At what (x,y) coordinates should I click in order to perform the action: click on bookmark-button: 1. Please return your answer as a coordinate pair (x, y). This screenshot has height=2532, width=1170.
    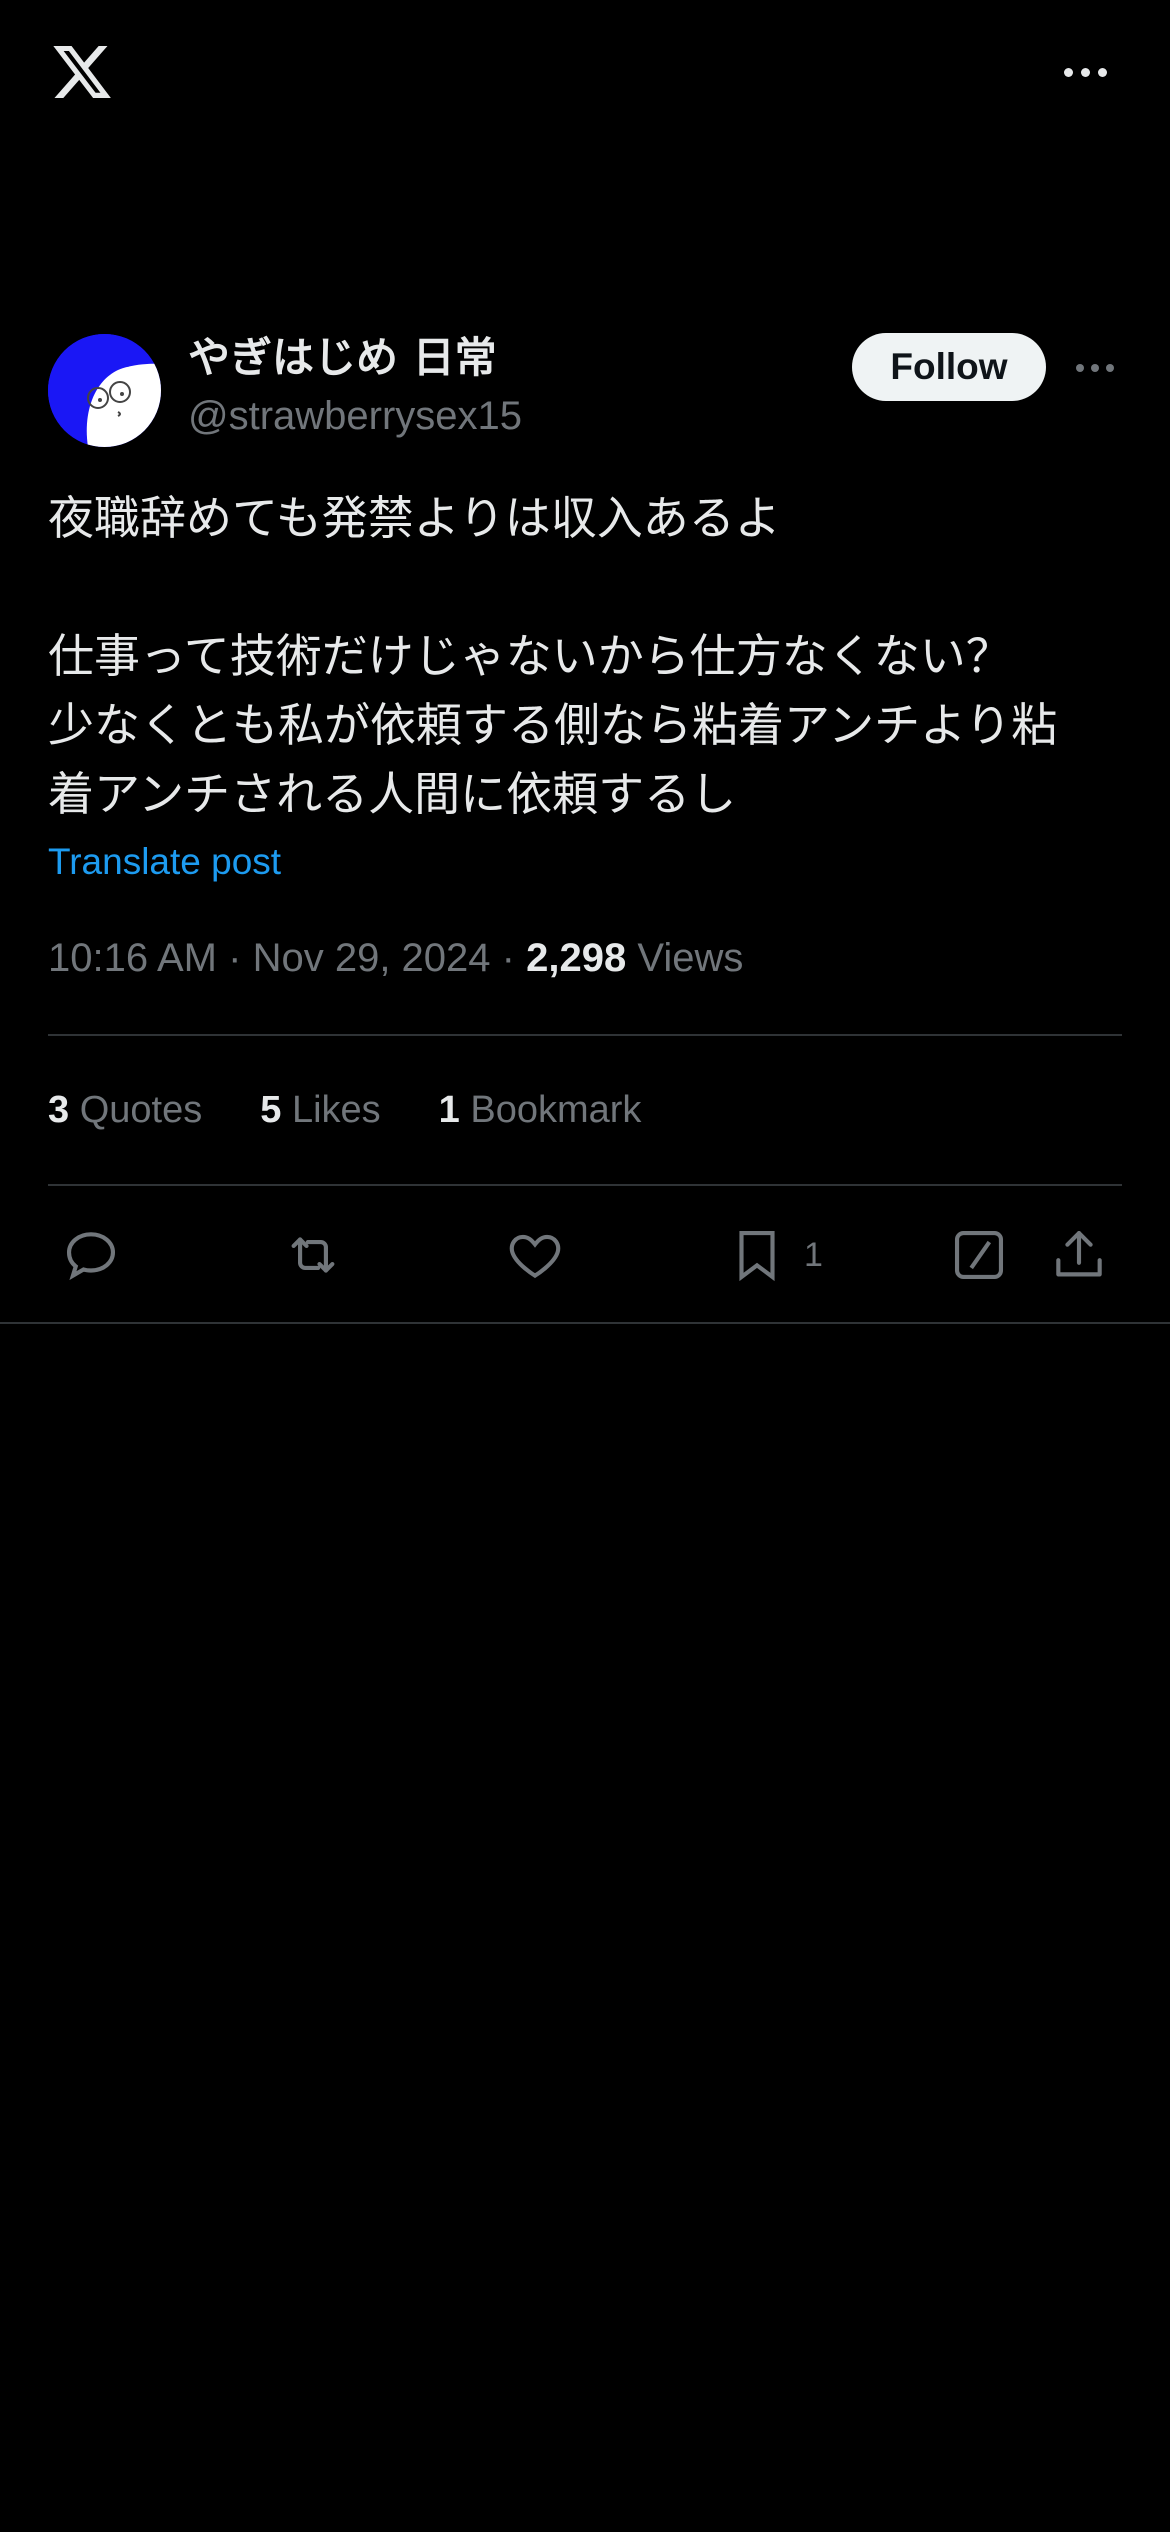
    Looking at the image, I should click on (774, 1255).